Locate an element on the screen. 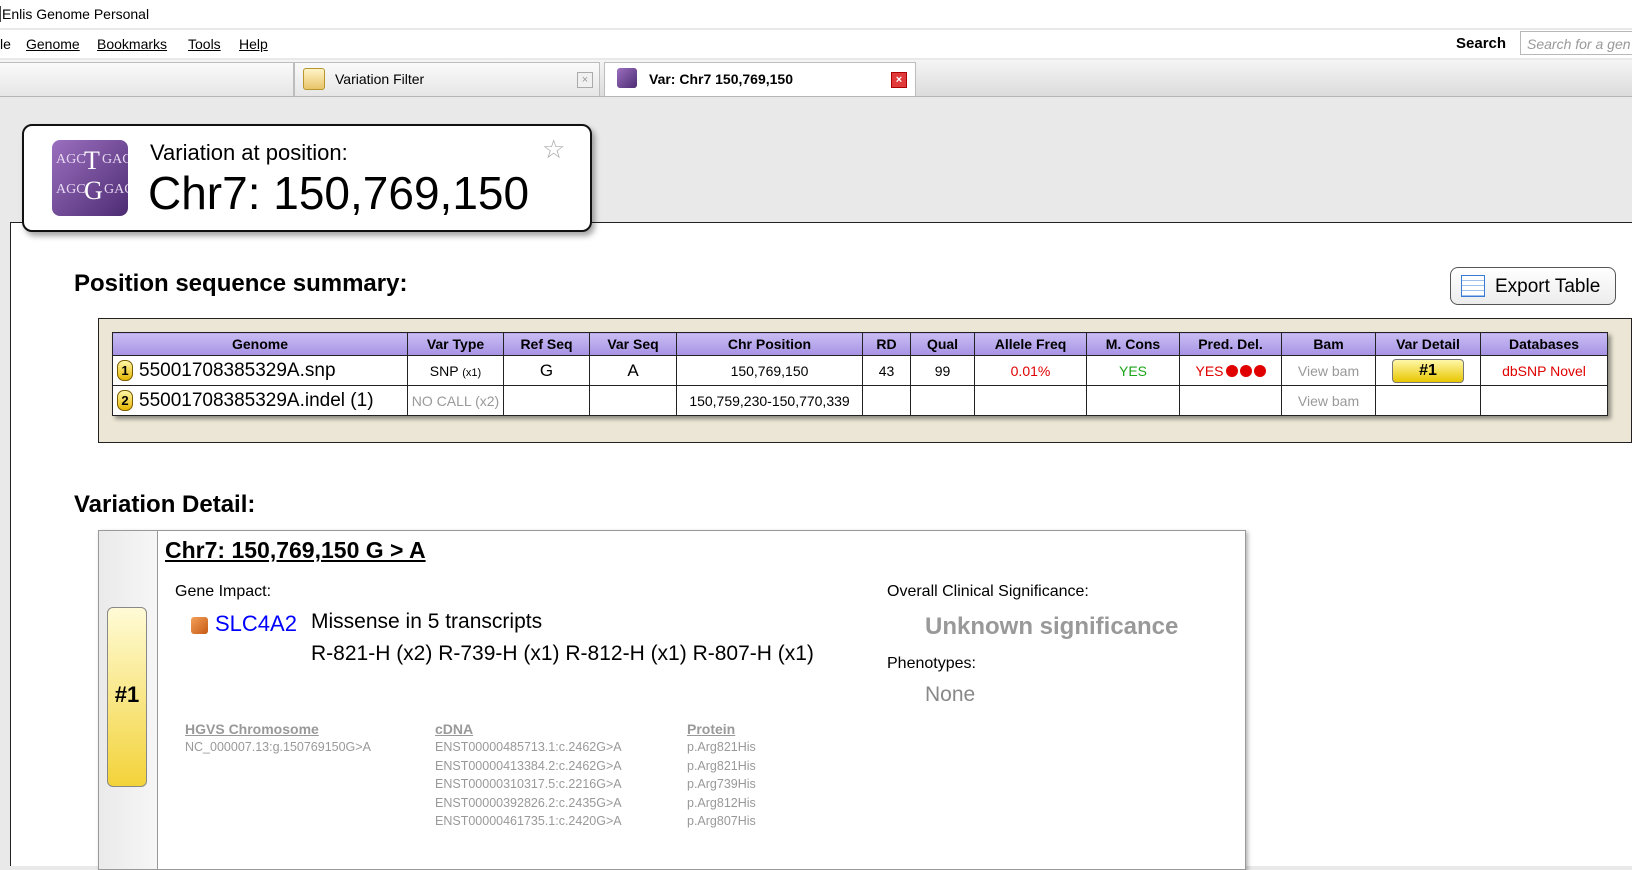 This screenshot has width=1632, height=870. protein-header: Protein is located at coordinates (711, 729).